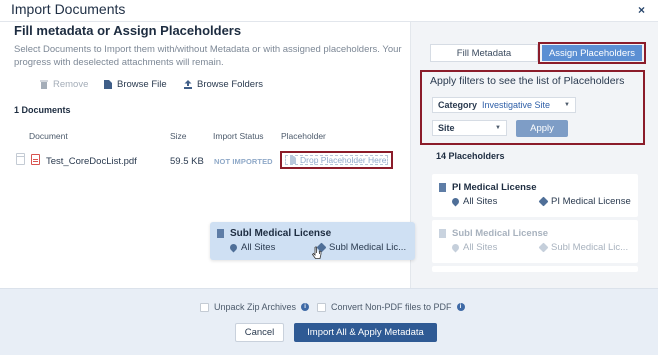  Describe the element at coordinates (641, 10) in the screenshot. I see `close-icon: ×` at that location.